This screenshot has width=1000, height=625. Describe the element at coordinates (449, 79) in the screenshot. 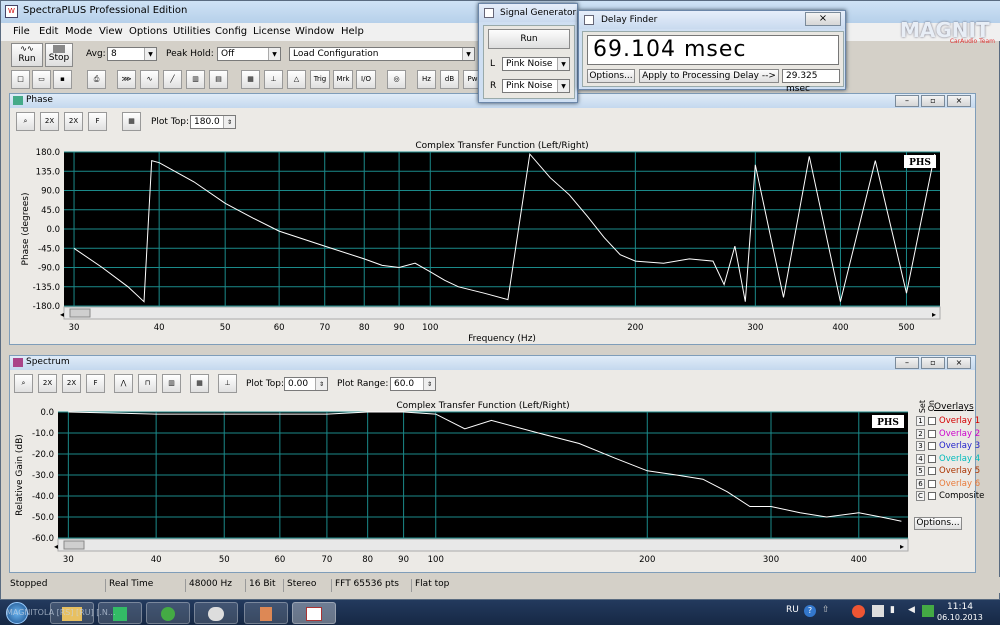

I see `db-button: dB` at that location.